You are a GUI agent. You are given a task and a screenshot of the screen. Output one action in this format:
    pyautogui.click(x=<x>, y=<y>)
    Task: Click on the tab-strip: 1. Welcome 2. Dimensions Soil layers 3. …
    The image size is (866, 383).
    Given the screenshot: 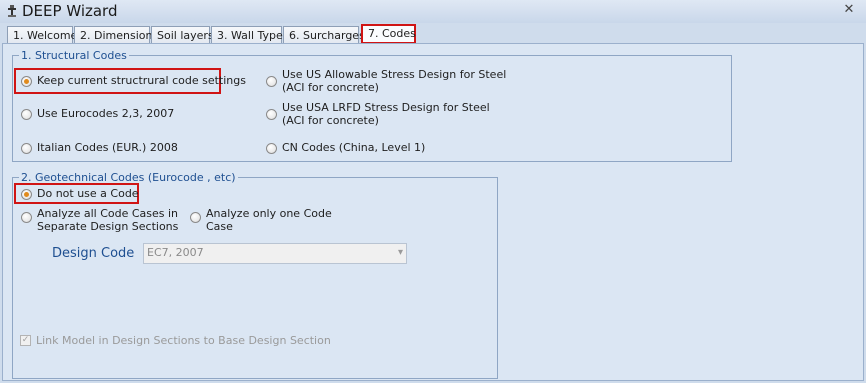 What is the action you would take?
    pyautogui.click(x=433, y=33)
    